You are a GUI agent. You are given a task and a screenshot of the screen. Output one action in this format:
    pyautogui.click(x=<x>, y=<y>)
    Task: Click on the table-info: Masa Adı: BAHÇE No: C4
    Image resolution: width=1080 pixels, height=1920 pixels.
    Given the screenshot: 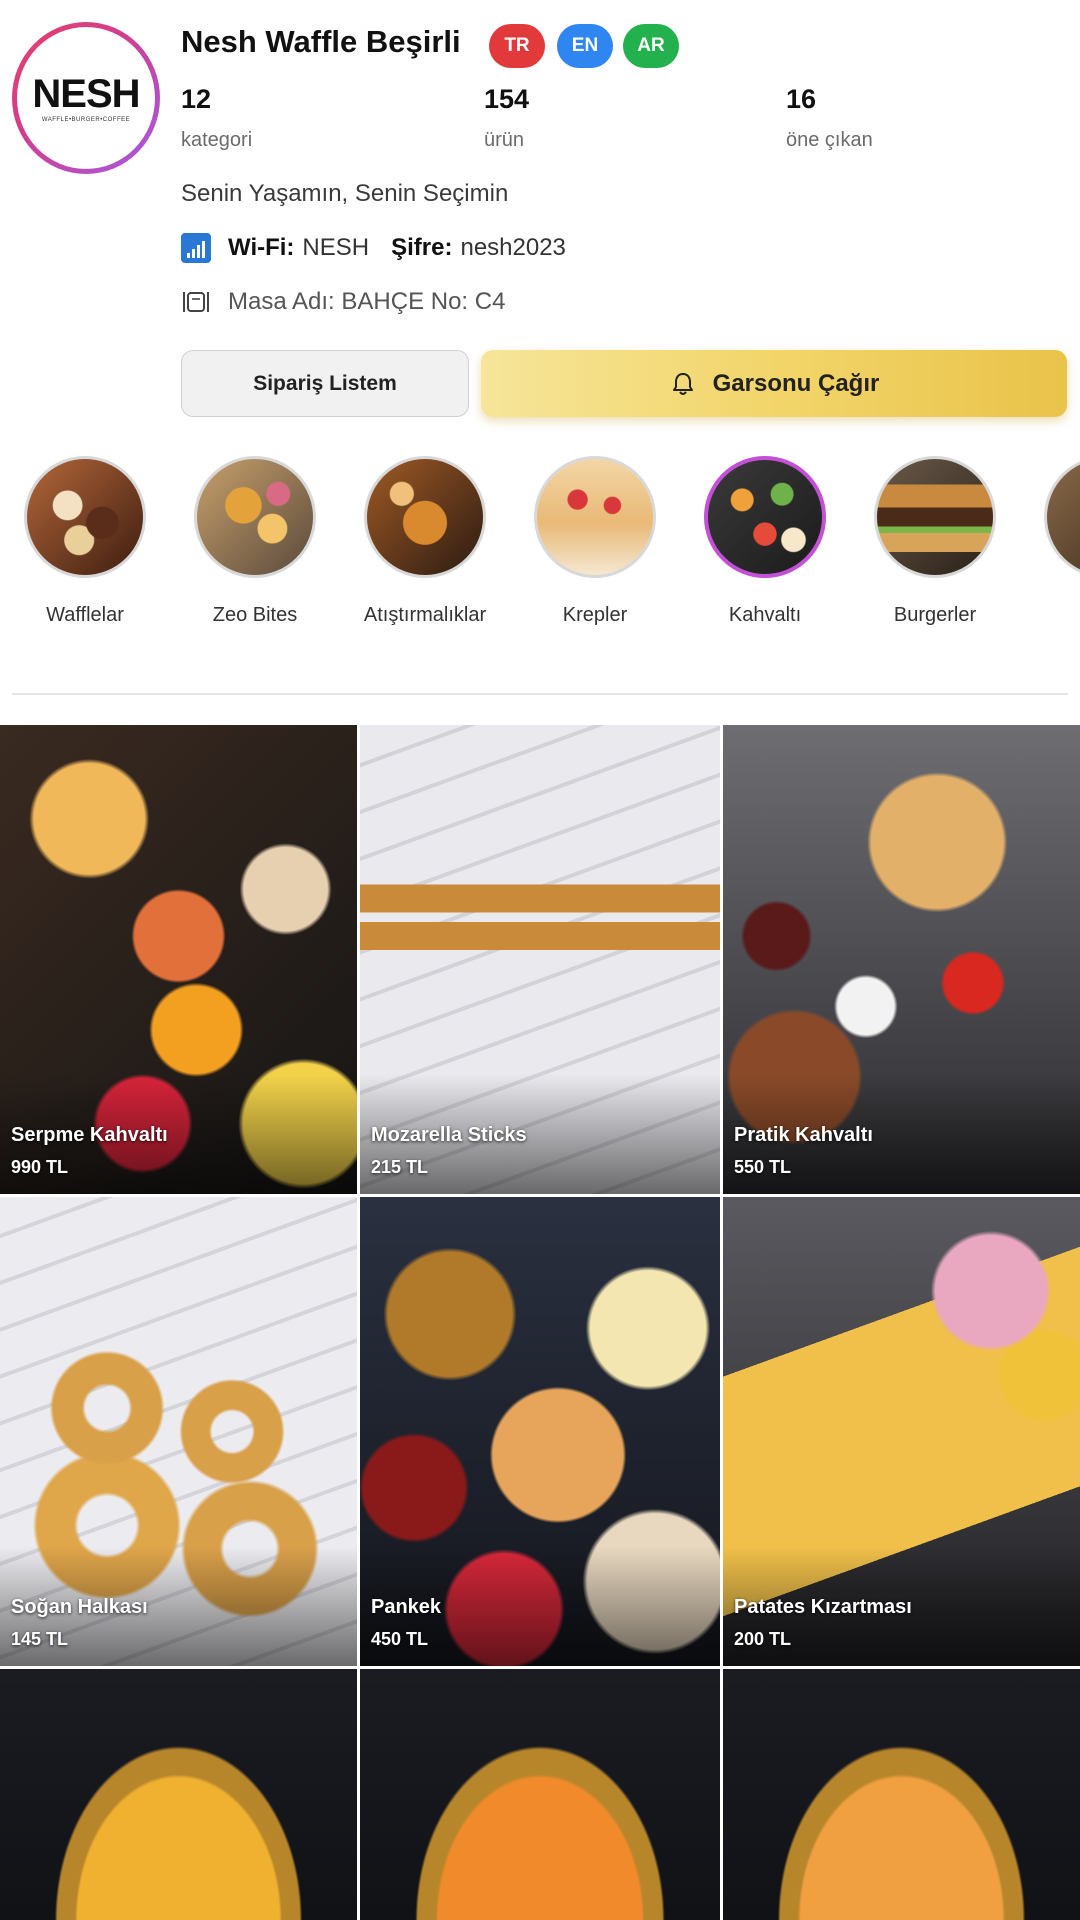 What is the action you would take?
    pyautogui.click(x=343, y=302)
    